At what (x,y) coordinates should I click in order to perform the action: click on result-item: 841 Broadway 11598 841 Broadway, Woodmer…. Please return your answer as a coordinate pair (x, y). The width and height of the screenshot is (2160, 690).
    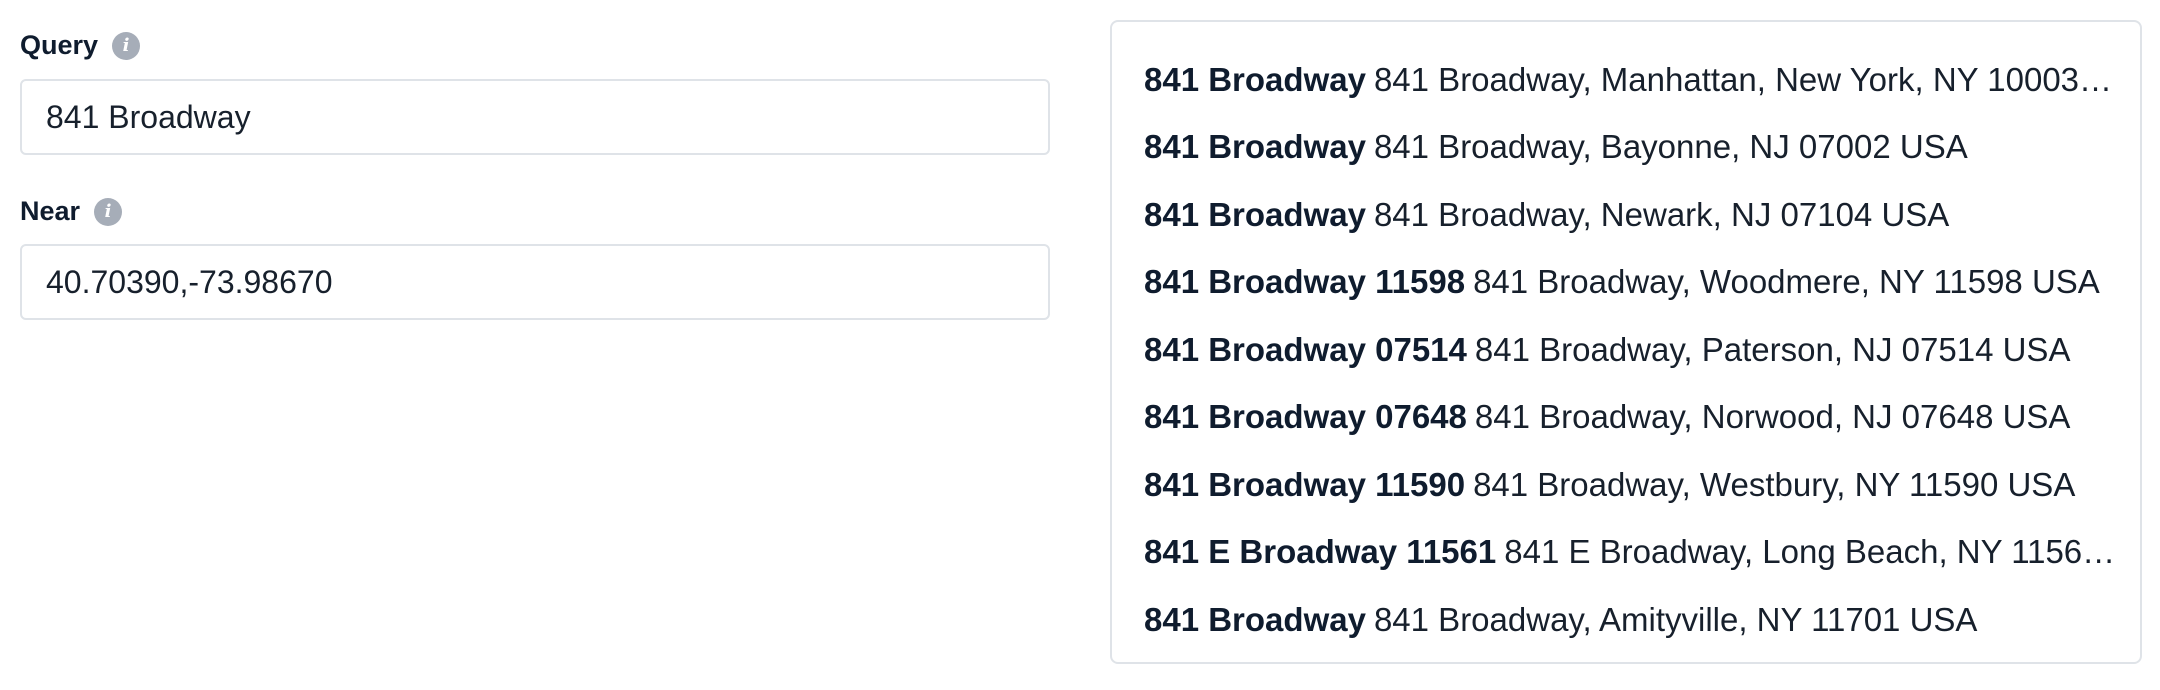
    Looking at the image, I should click on (1631, 283).